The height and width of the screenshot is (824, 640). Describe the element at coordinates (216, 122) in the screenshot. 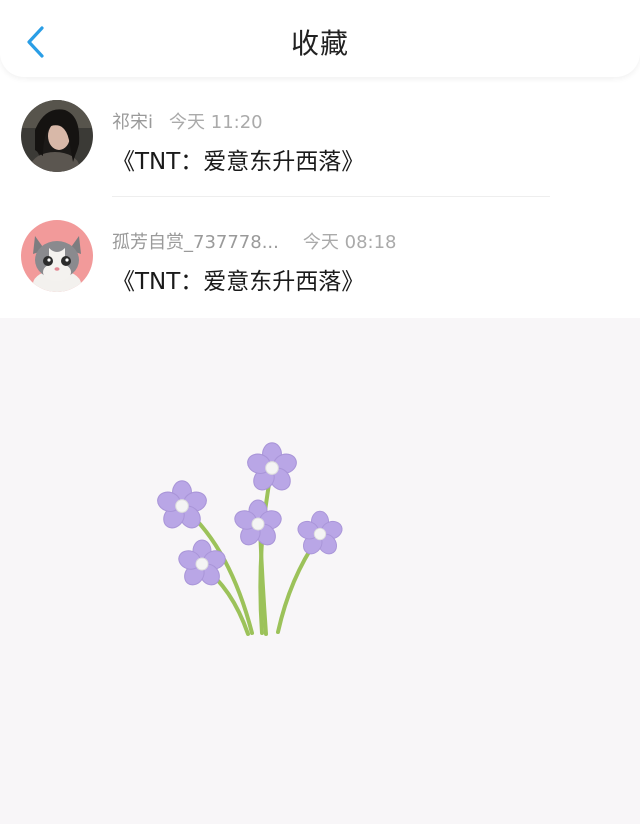

I see `timestamp: 今天 11:20` at that location.